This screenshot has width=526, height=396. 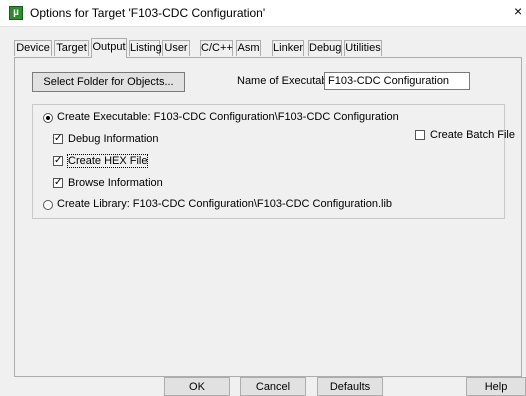 I want to click on button-bar: OK Cancel Defaults Help, so click(x=263, y=386).